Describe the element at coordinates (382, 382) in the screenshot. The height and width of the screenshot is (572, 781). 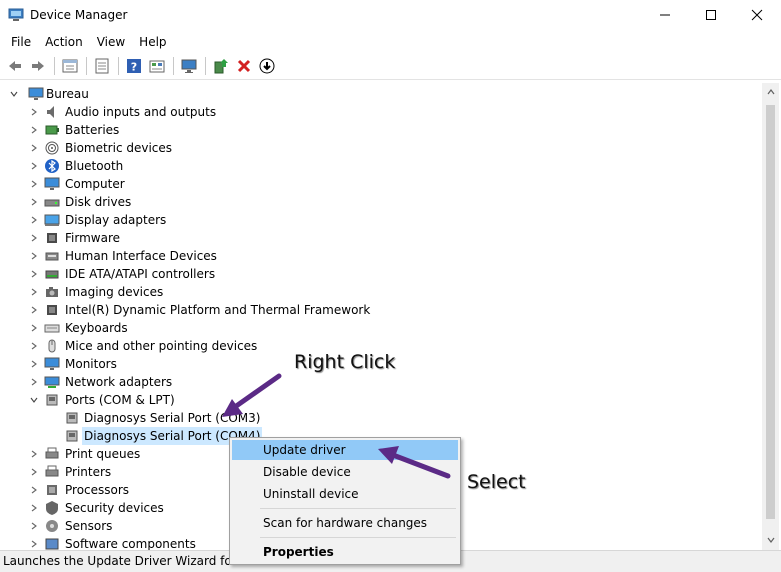
I see `tree-item: Network adapters` at that location.